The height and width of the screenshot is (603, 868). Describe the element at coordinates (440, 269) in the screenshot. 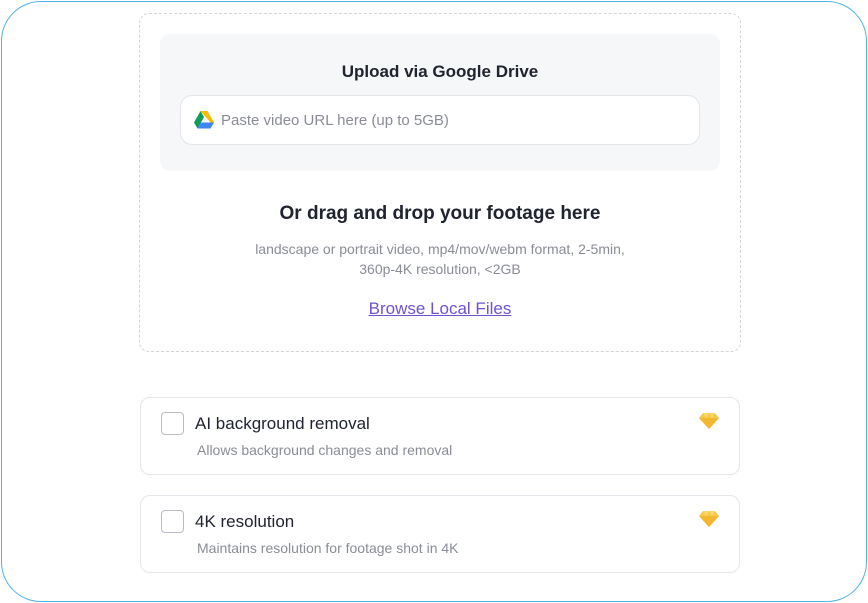

I see `drop-requirements-line-2: 360p-4K resolution, <2GB` at that location.